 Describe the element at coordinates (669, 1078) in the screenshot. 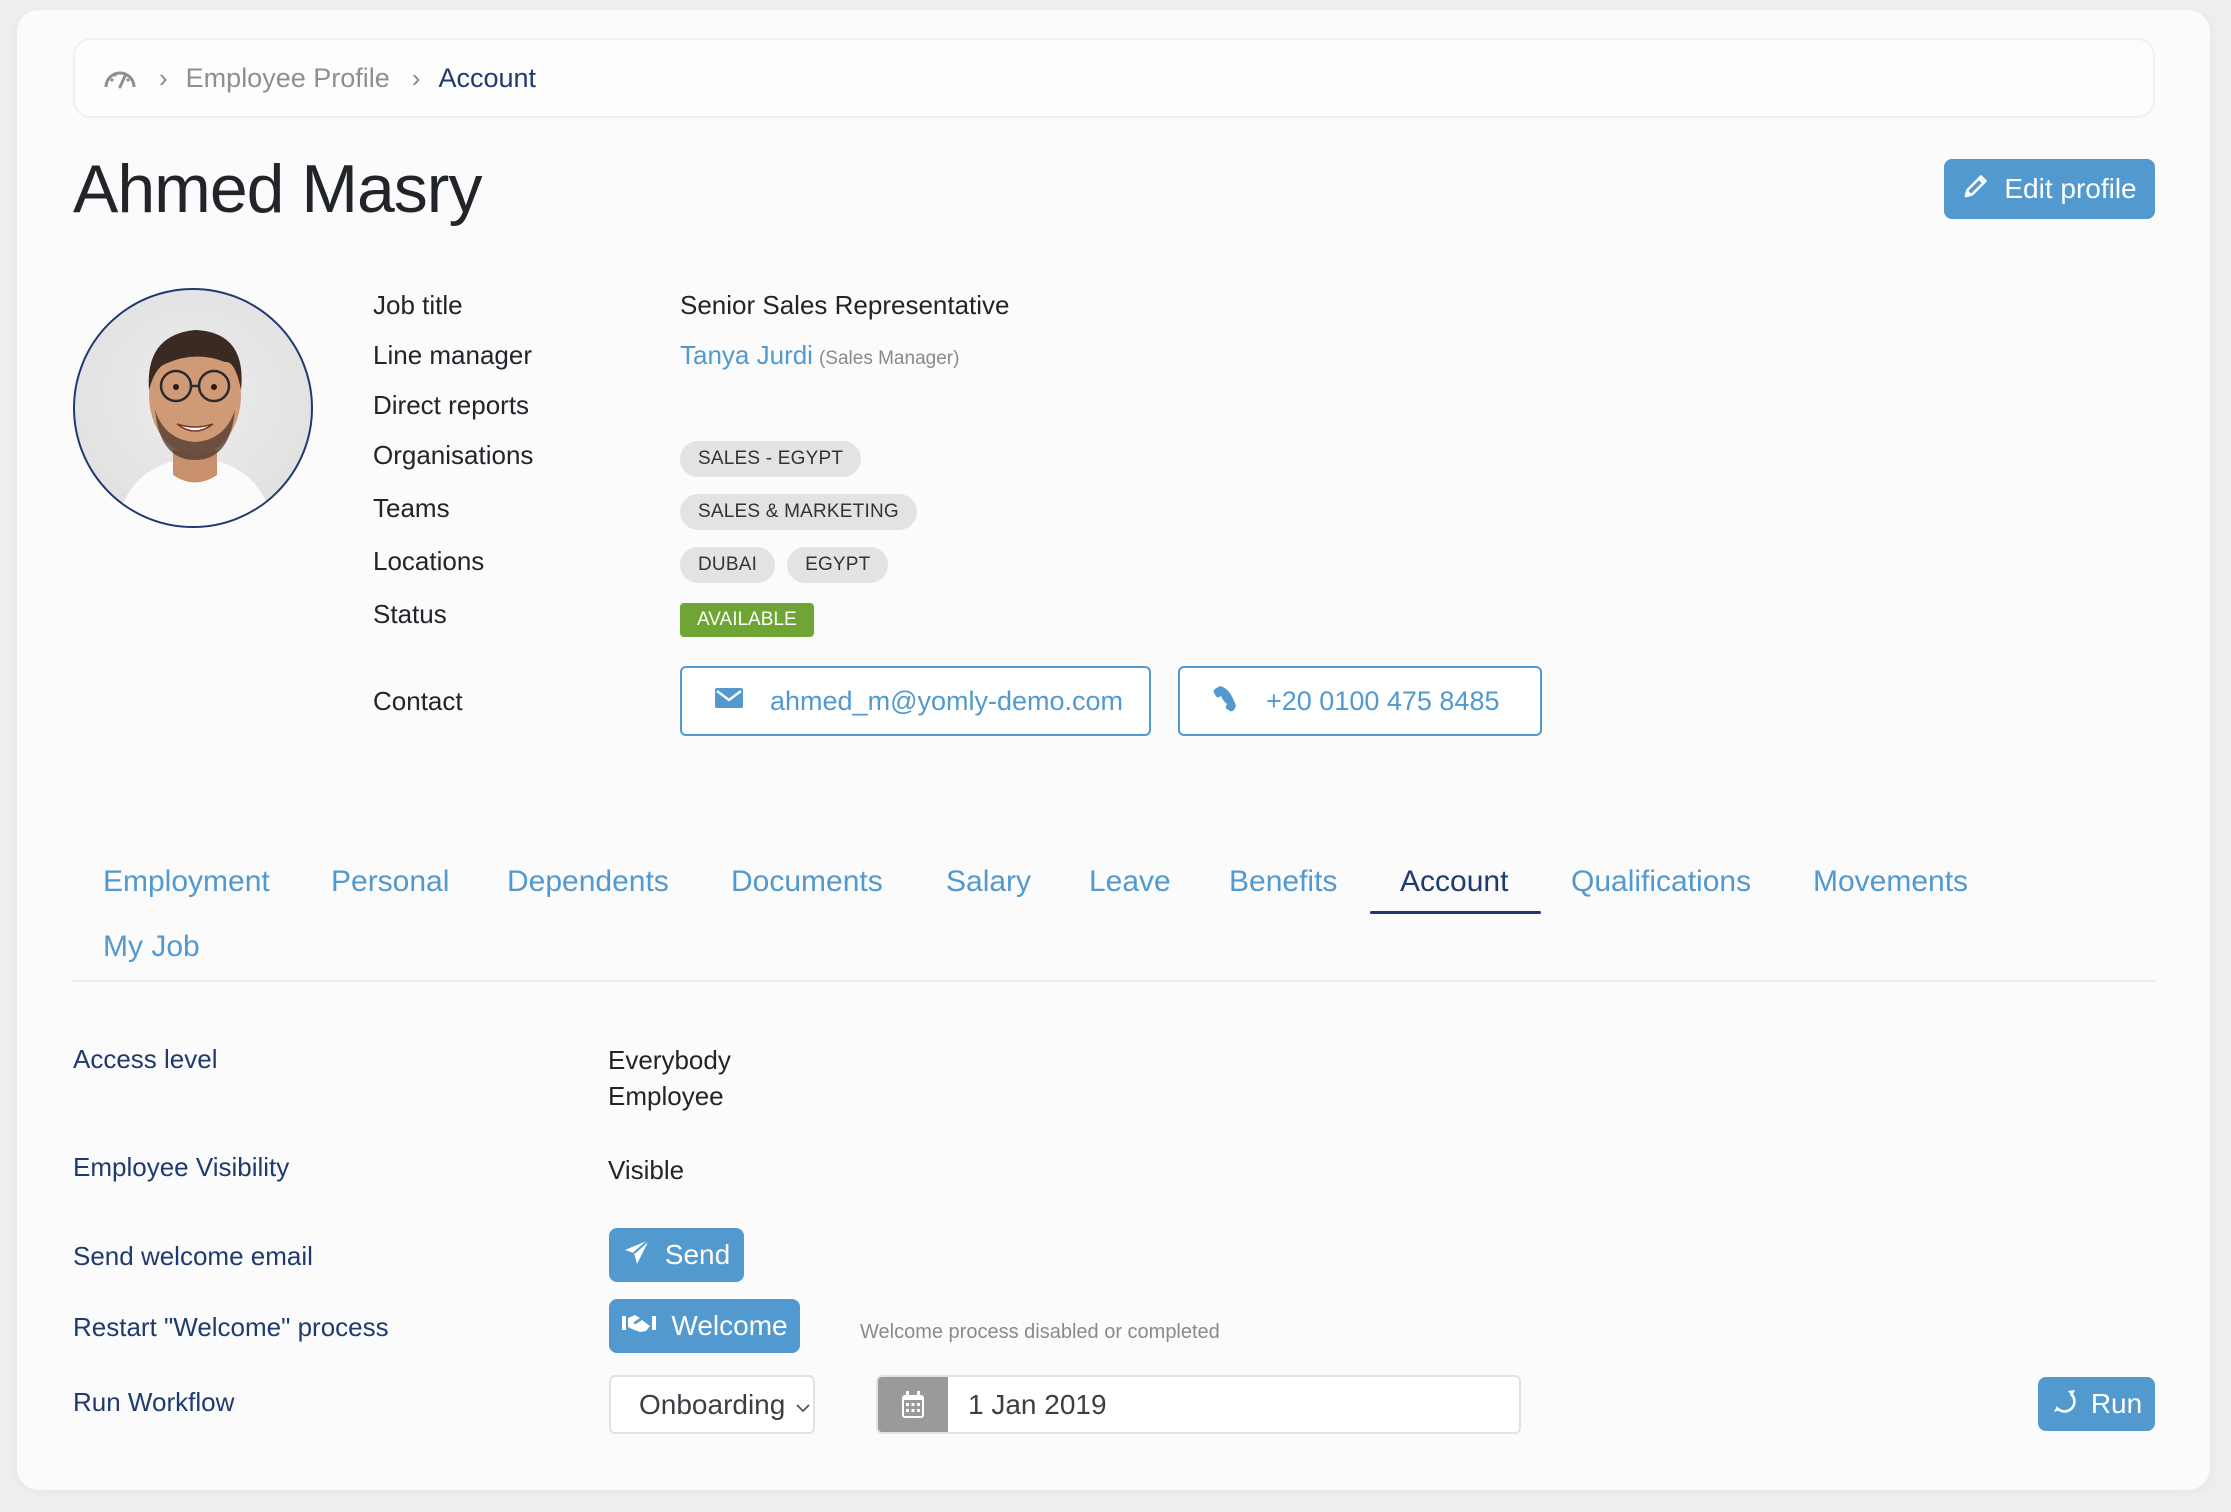

I see `access-level-values: Everybody Employee` at that location.